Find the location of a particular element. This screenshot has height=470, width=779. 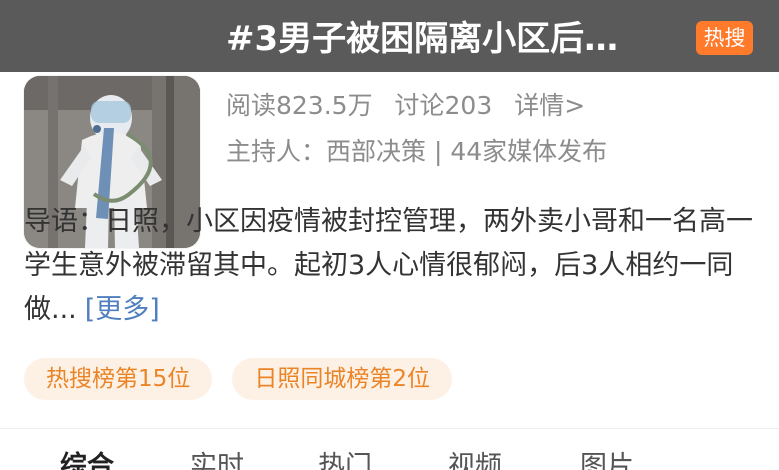

more-link: [更多] is located at coordinates (122, 309).